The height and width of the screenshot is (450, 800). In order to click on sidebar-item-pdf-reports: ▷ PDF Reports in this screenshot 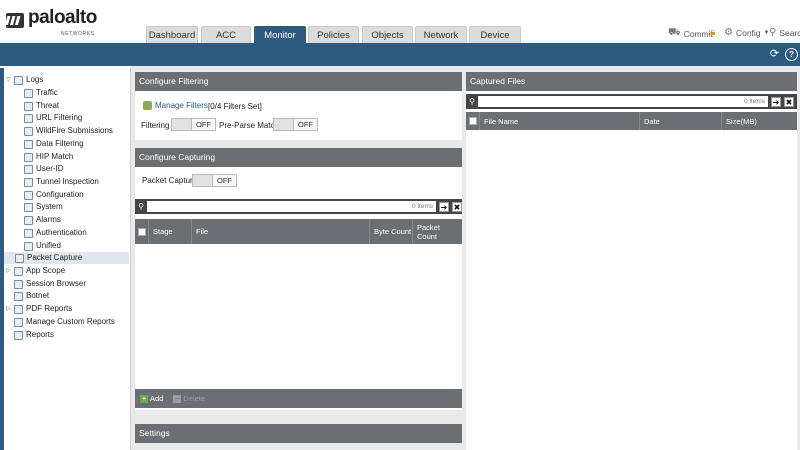, I will do `click(39, 309)`.